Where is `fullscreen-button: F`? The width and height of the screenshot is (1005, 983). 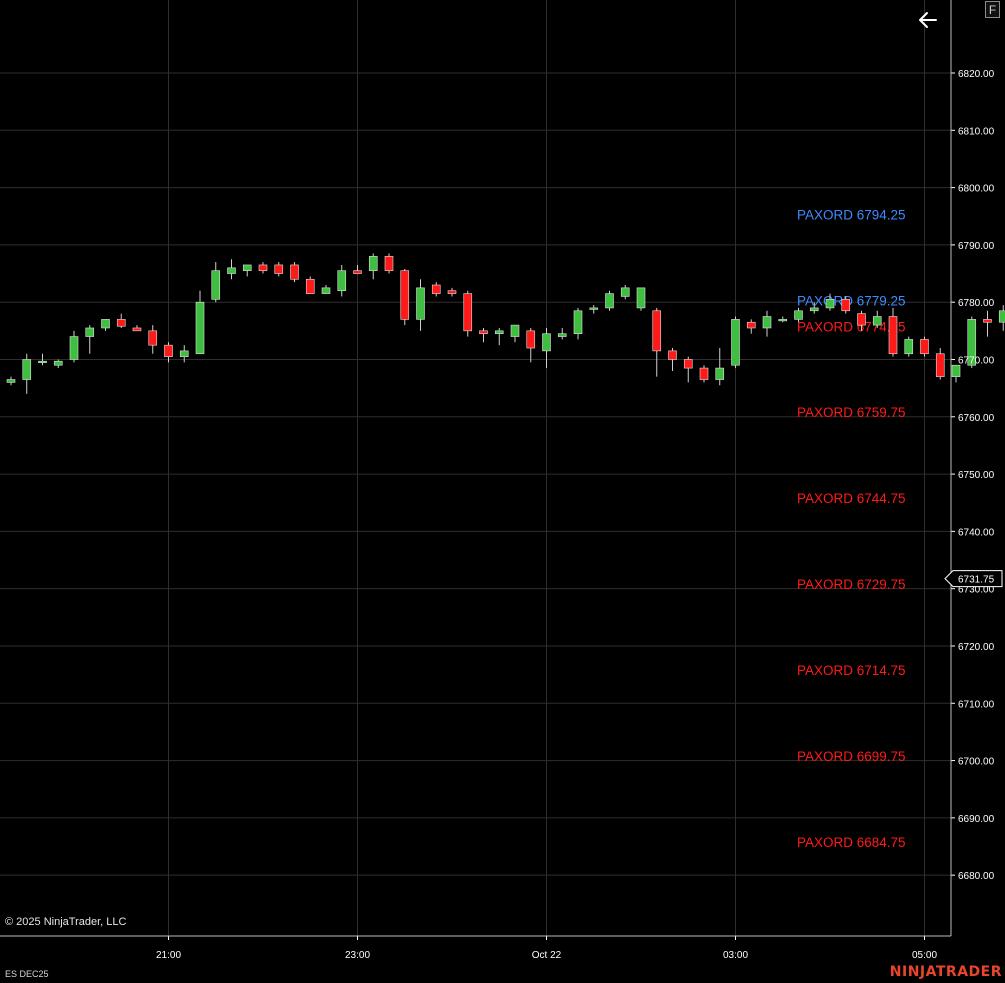
fullscreen-button: F is located at coordinates (992, 9).